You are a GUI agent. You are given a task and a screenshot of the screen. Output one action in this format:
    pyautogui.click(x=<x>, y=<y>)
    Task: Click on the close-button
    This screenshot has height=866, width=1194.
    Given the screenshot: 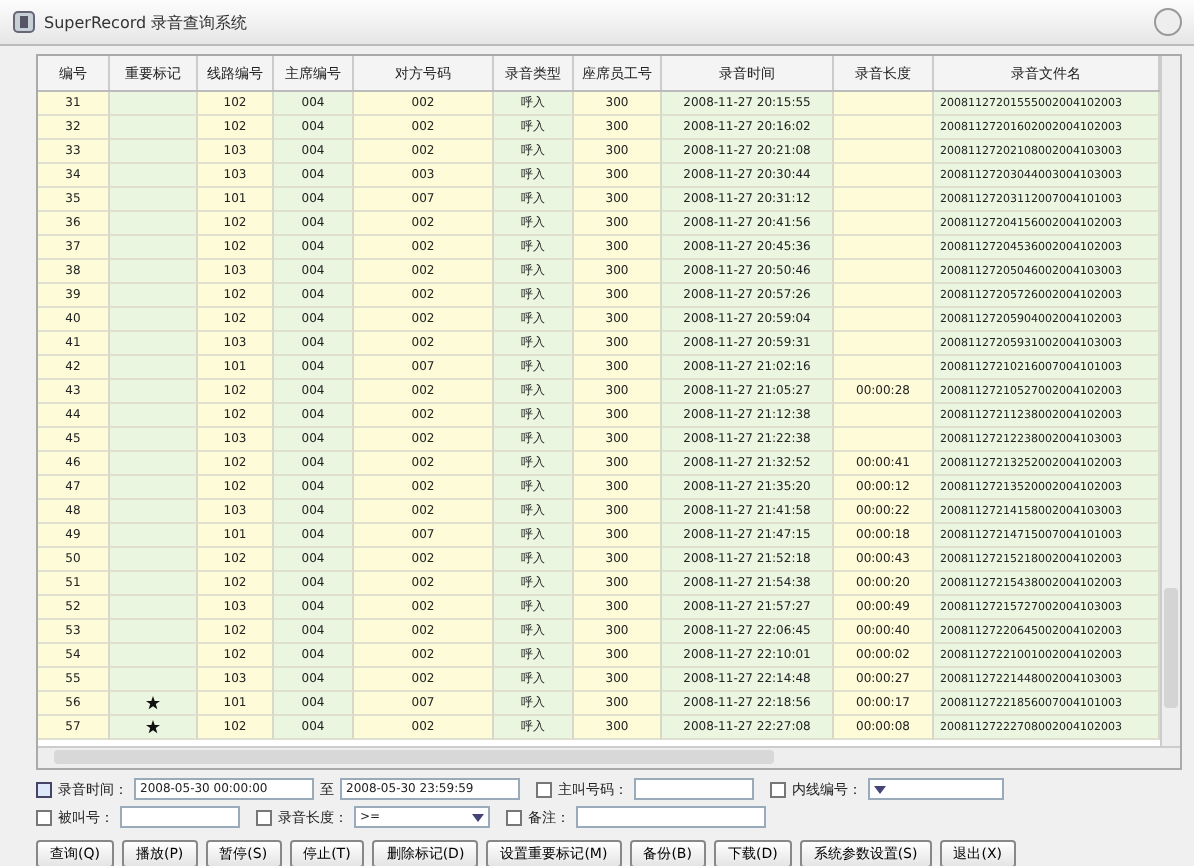 What is the action you would take?
    pyautogui.click(x=1168, y=22)
    